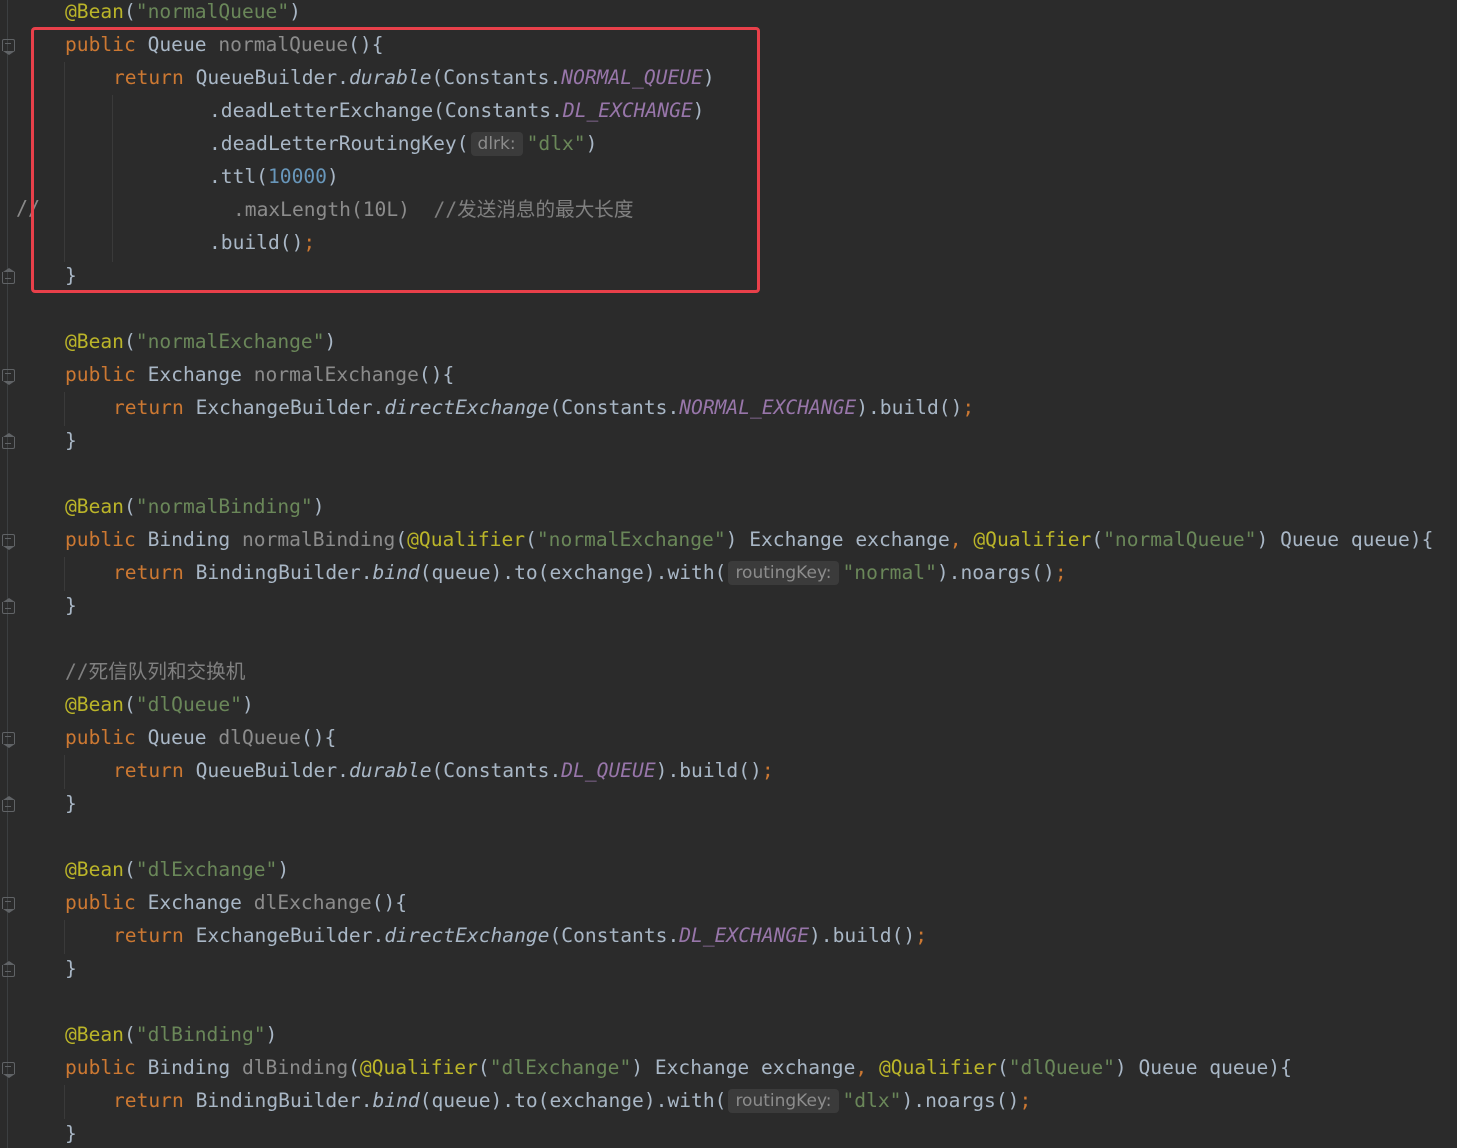 The height and width of the screenshot is (1148, 1457). I want to click on code-line: @Bean("normalBinding"), so click(195, 510).